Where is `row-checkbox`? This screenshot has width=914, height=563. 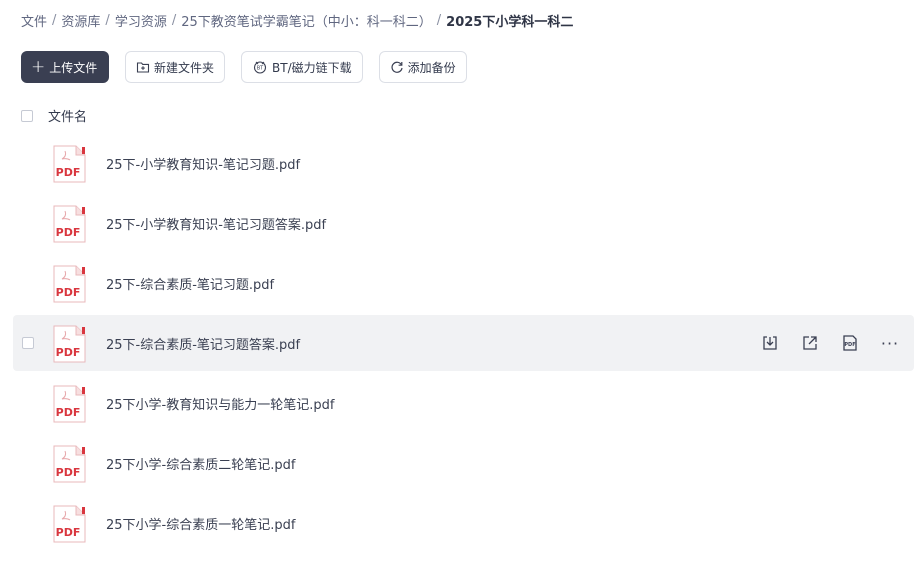
row-checkbox is located at coordinates (28, 343).